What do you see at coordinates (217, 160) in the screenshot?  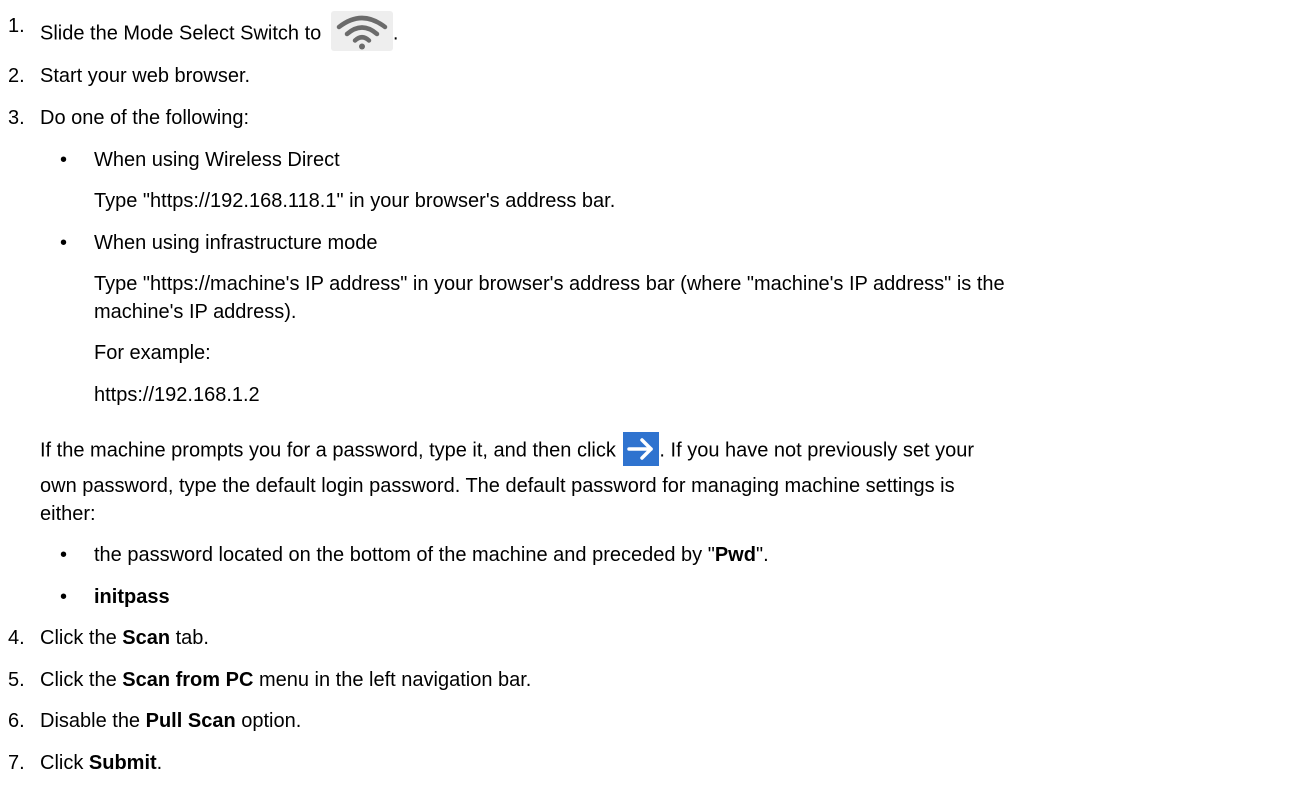 I see `option-title: When using Wireless Direct` at bounding box center [217, 160].